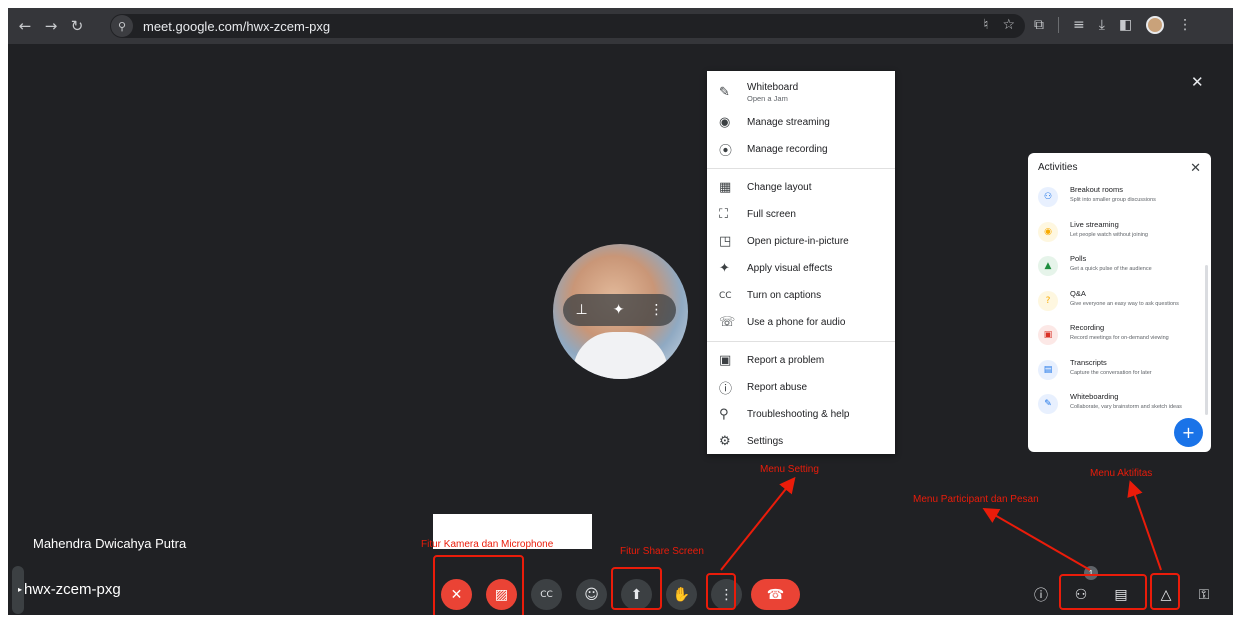  I want to click on emoji-button: ☺, so click(591, 594).